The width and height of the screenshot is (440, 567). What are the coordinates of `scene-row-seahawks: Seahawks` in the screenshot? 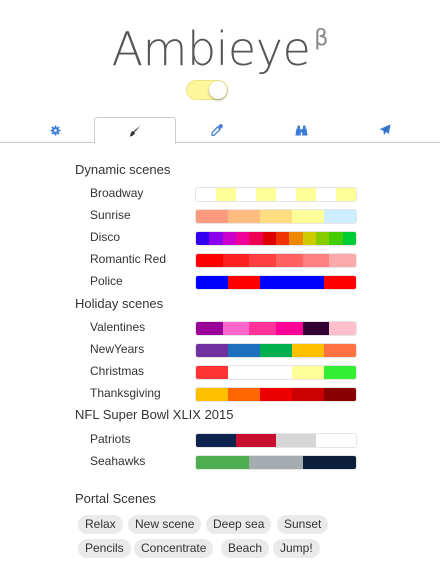 It's located at (223, 461).